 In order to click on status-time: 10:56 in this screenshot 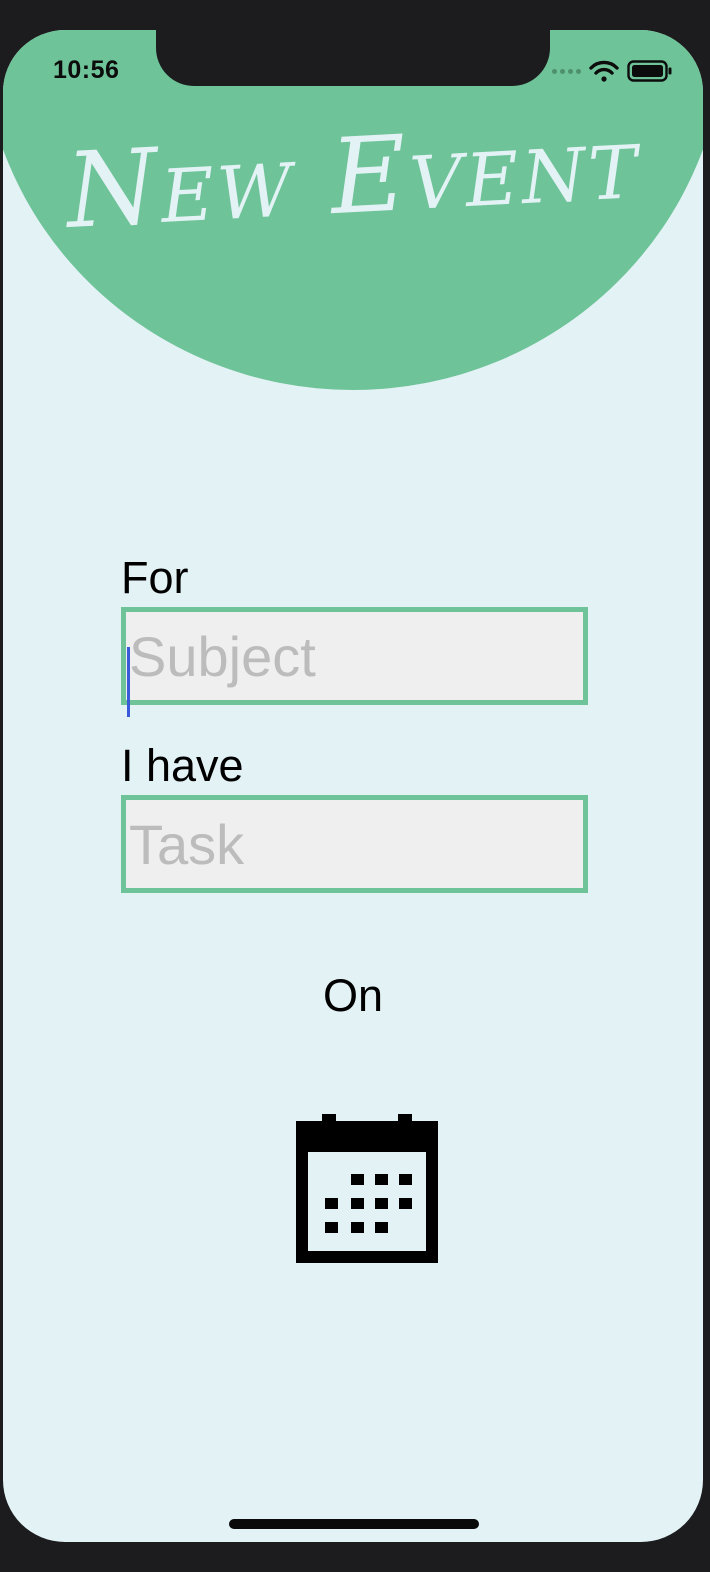, I will do `click(86, 70)`.